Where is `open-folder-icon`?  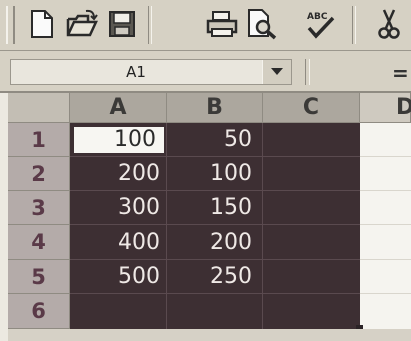 open-folder-icon is located at coordinates (82, 23).